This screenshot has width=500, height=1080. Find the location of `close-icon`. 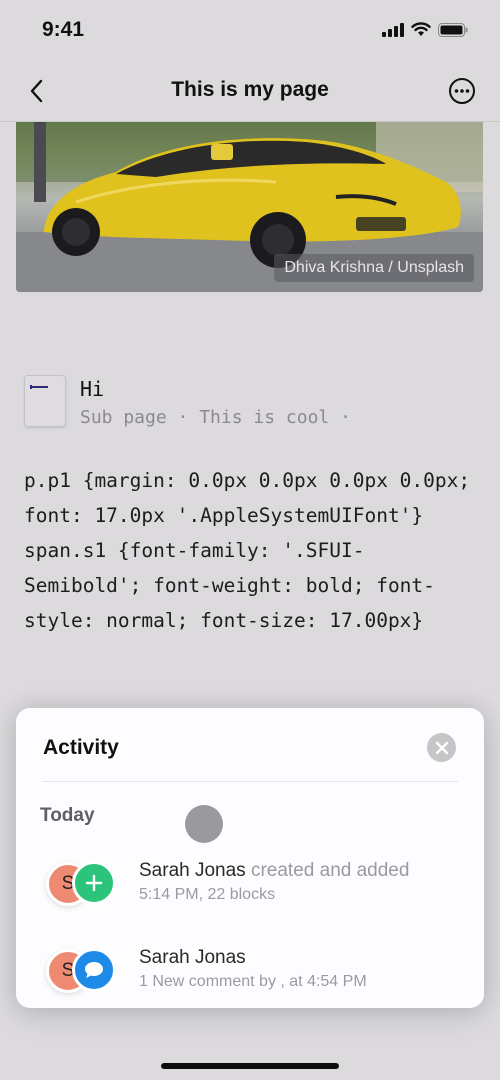

close-icon is located at coordinates (441, 747).